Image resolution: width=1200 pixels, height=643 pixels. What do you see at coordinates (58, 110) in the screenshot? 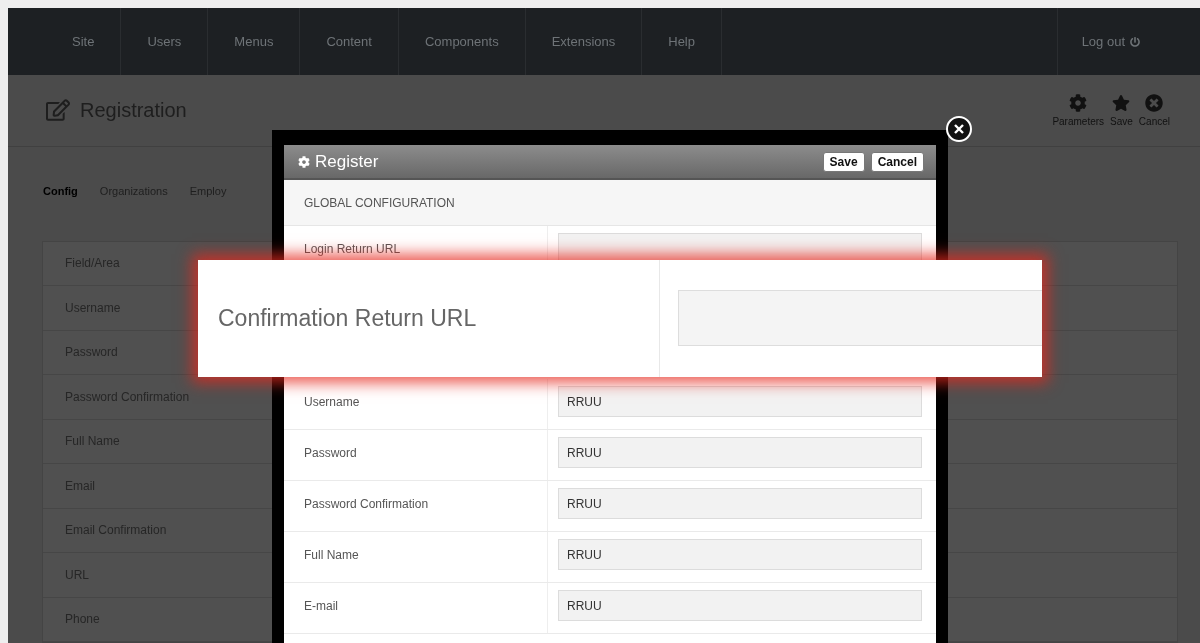
I see `edit-icon` at bounding box center [58, 110].